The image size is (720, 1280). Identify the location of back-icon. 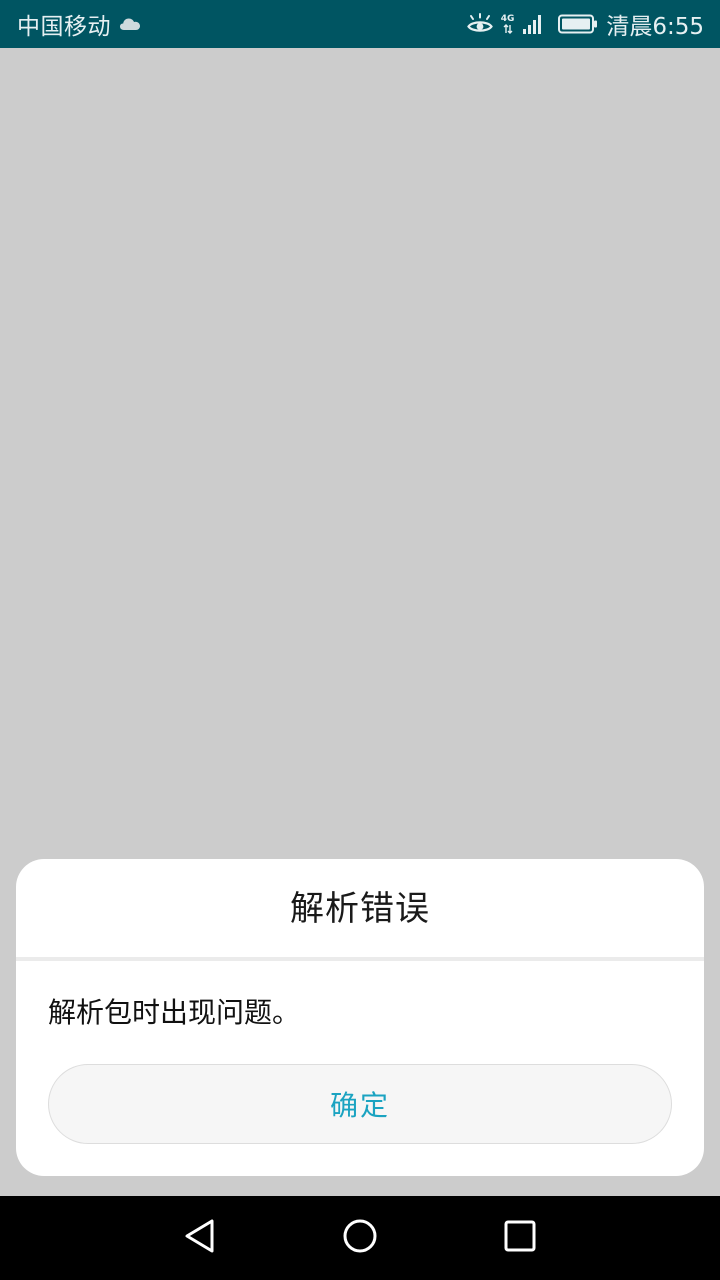
(200, 1238).